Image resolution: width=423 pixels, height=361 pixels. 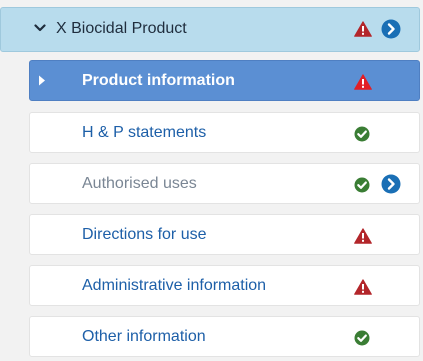 I want to click on tree-item-directions-for-use: Directions for use, so click(x=224, y=234).